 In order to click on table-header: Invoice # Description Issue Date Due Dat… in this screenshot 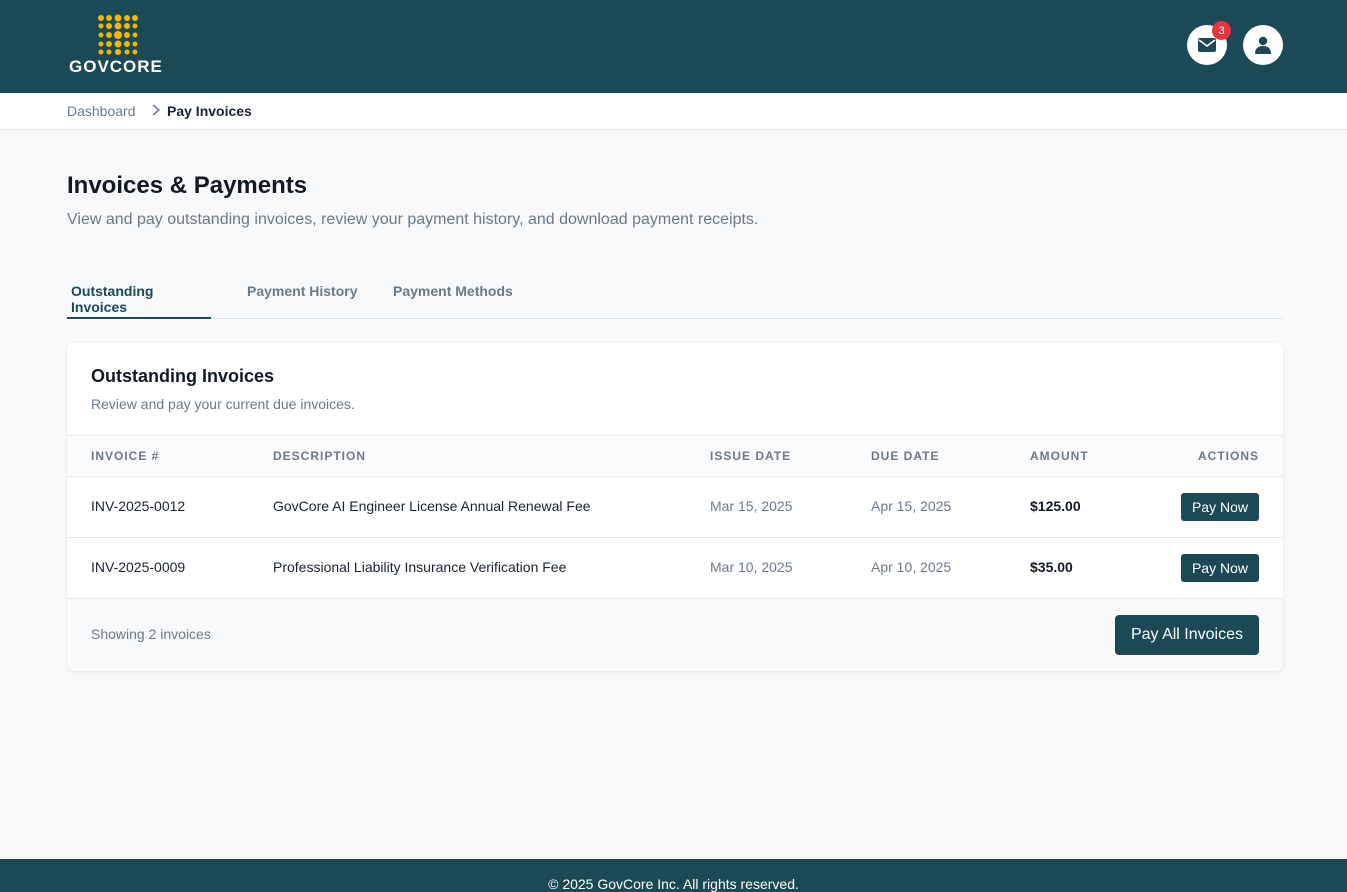, I will do `click(675, 456)`.